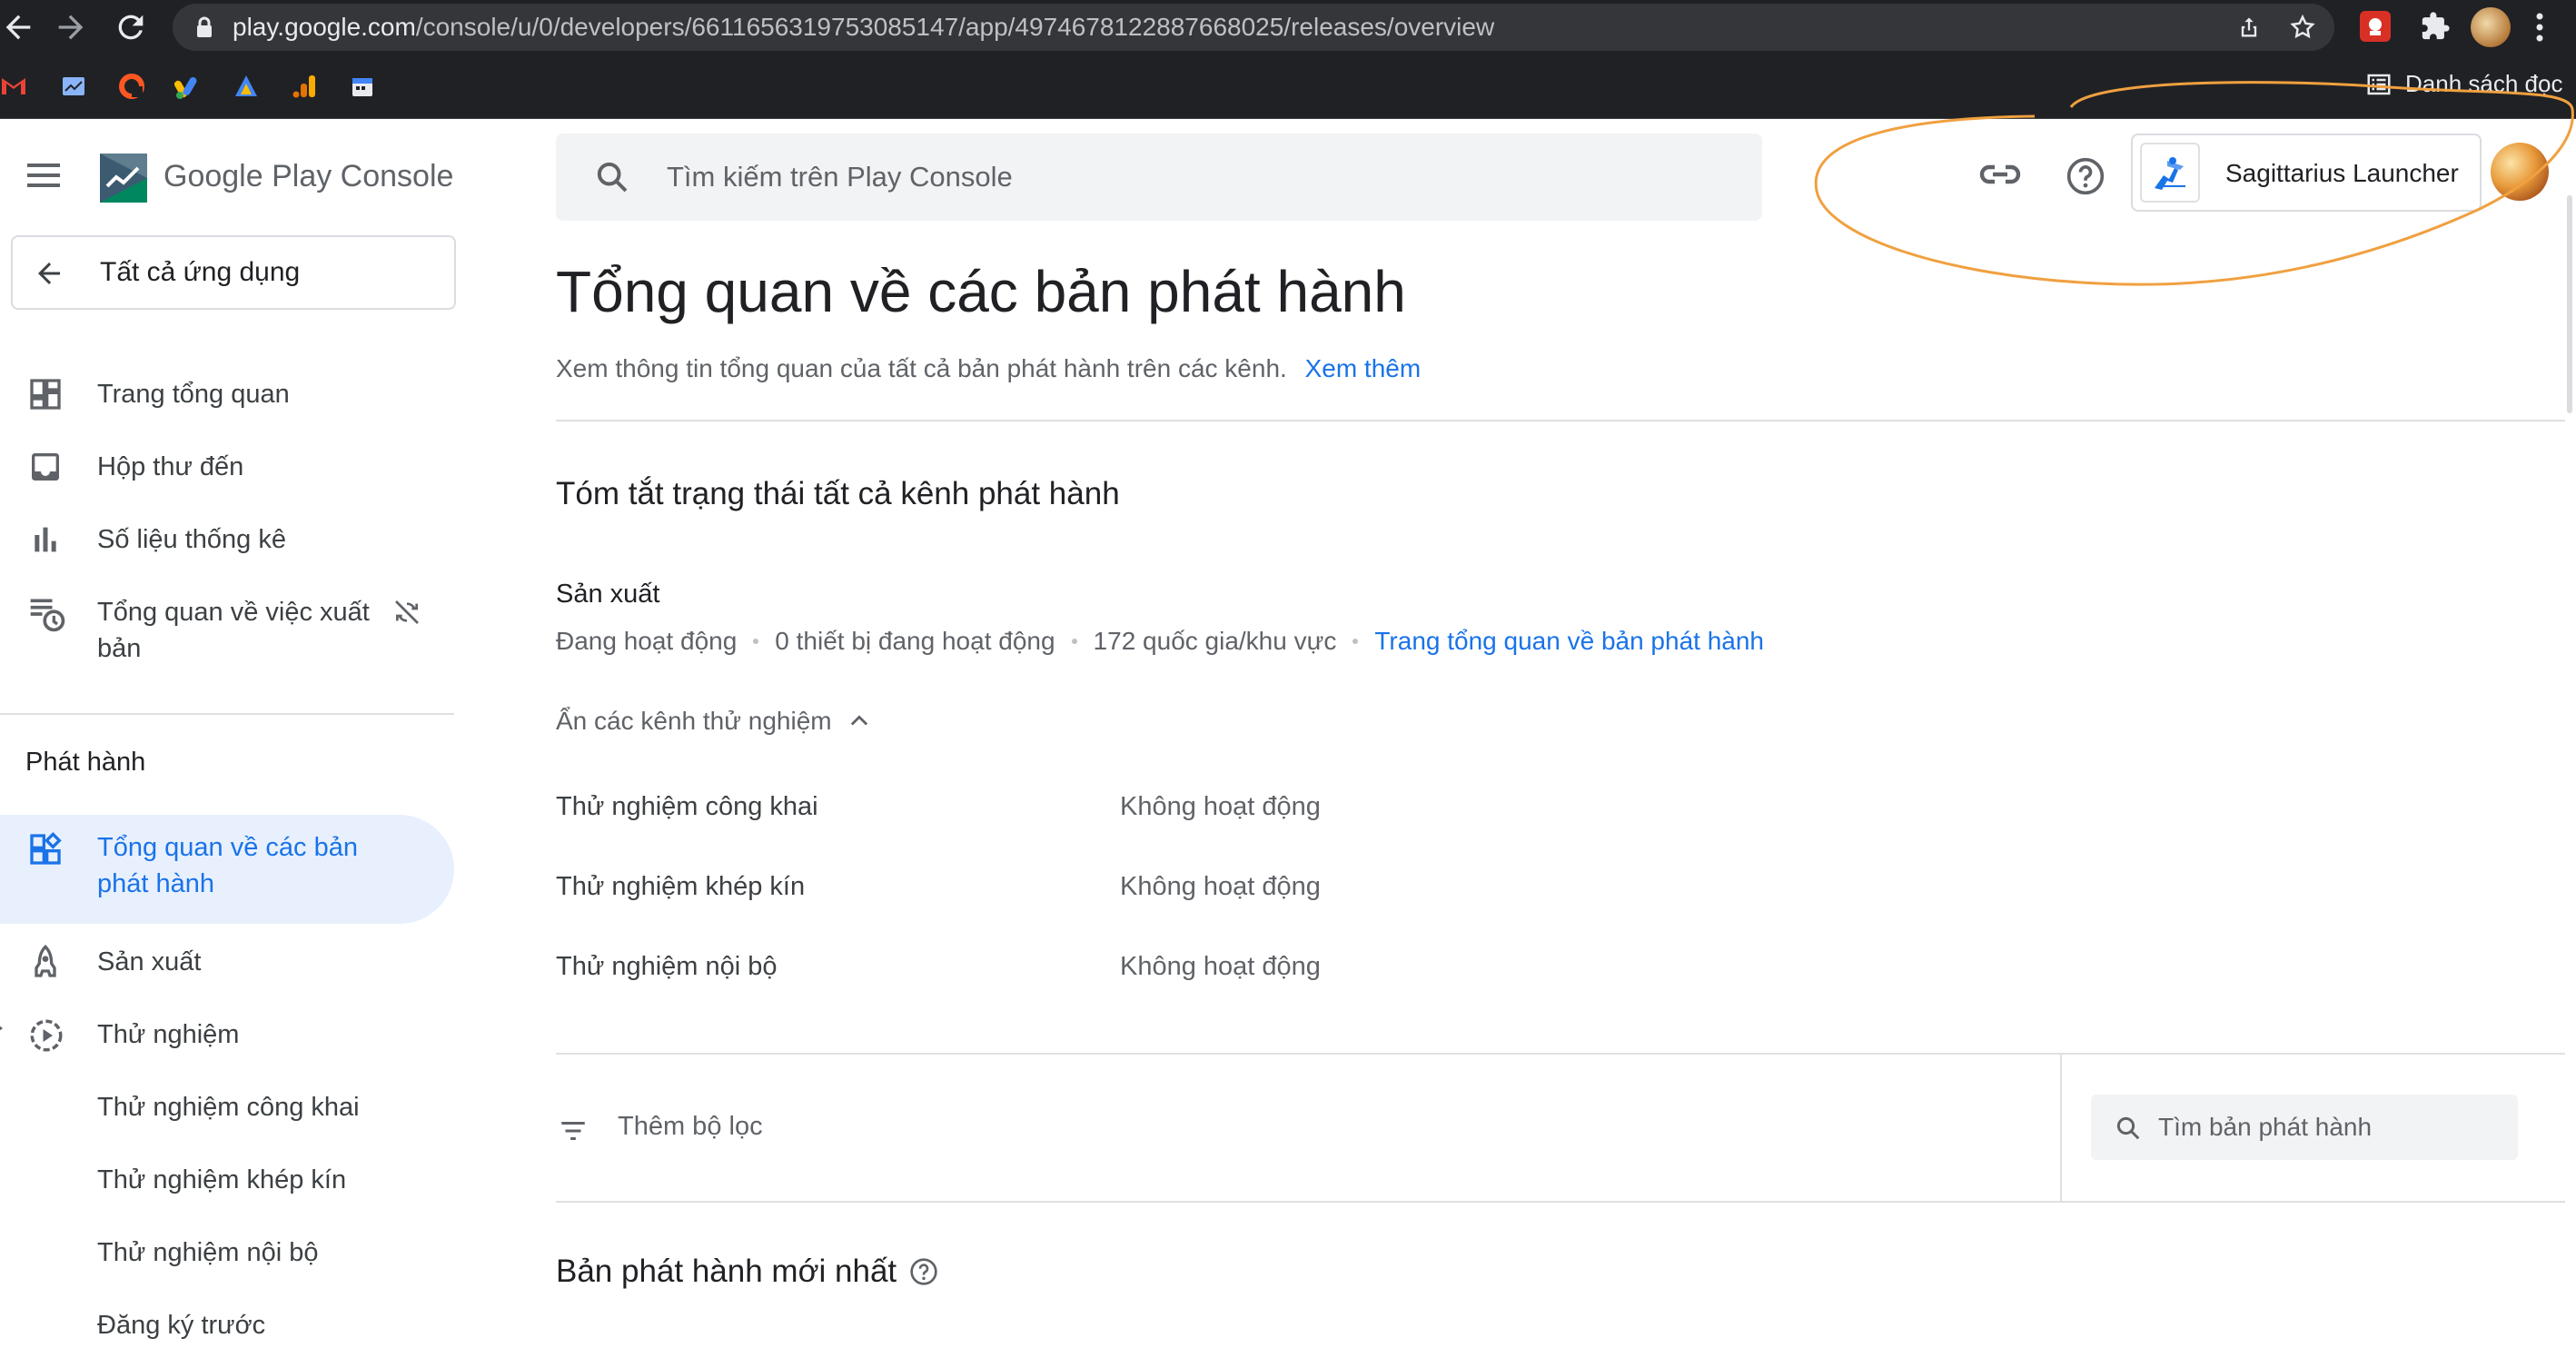 This screenshot has height=1358, width=2576. I want to click on release-search-input: Tìm bản phát hành, so click(2304, 1127).